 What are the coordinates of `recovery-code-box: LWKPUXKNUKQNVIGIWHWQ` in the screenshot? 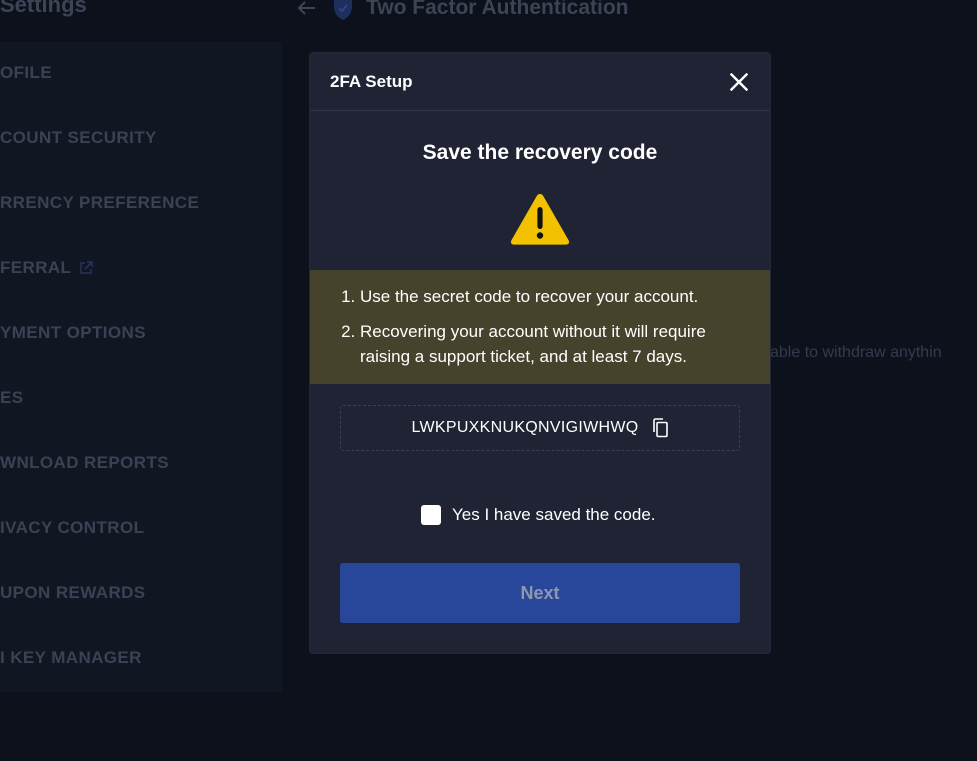 It's located at (540, 428).